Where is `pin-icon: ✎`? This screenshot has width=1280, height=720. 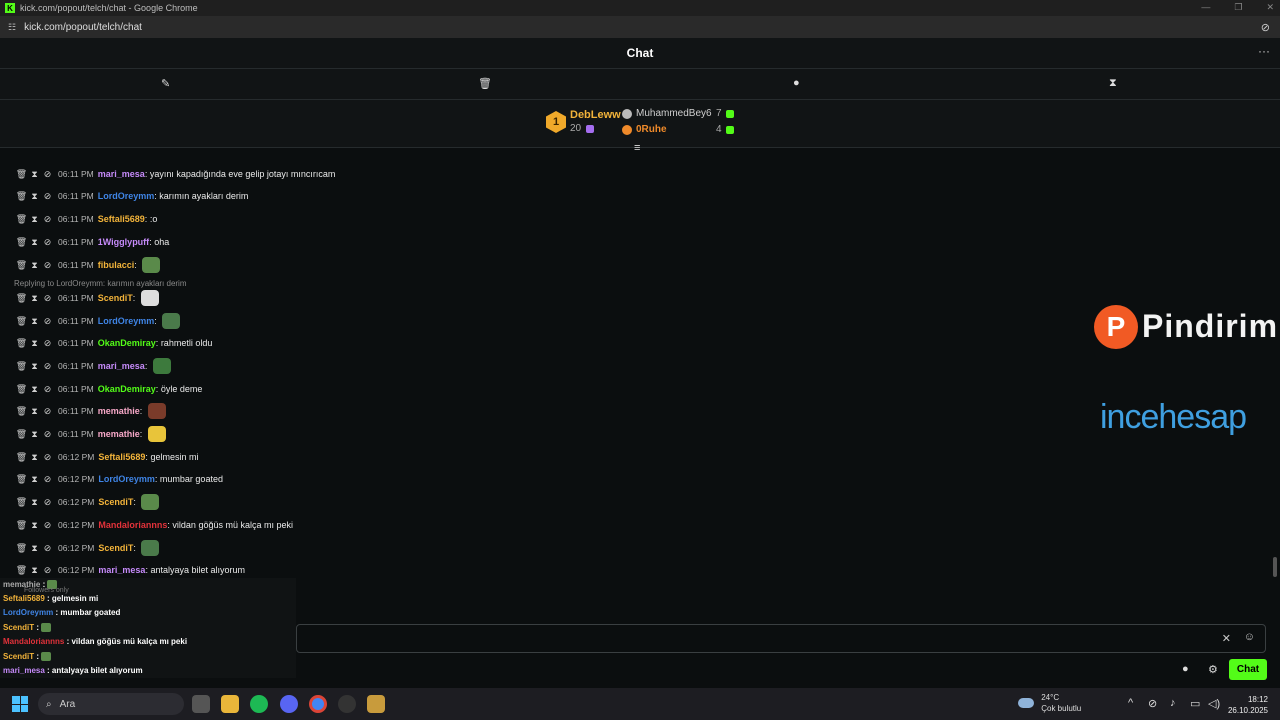
pin-icon: ✎ is located at coordinates (165, 83).